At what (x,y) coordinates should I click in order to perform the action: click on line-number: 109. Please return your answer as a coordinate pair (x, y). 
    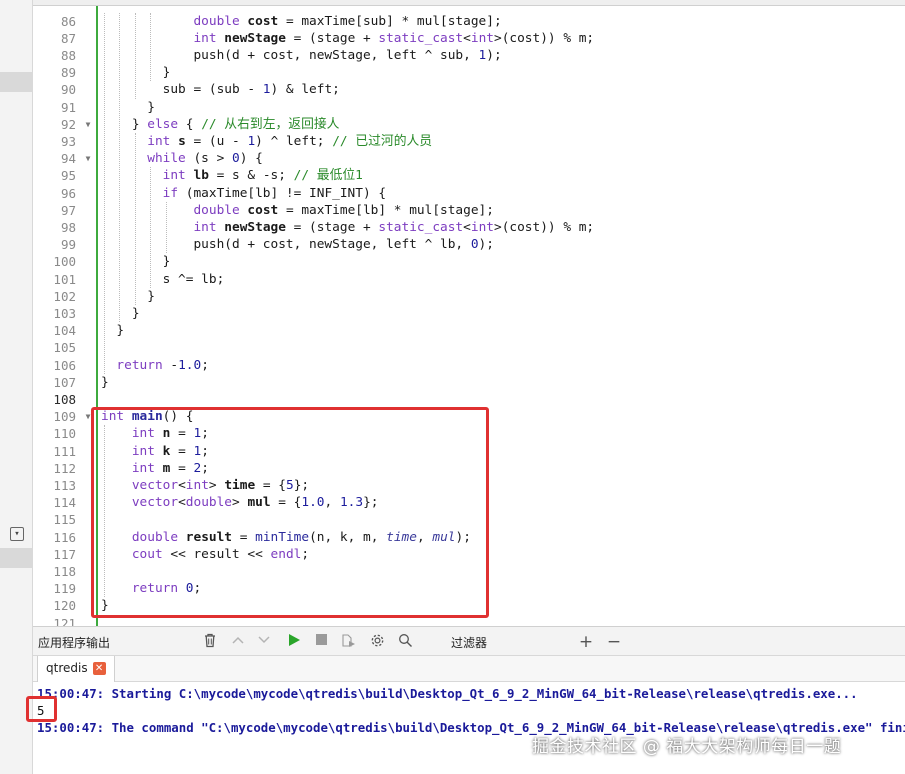
    Looking at the image, I should click on (64, 417).